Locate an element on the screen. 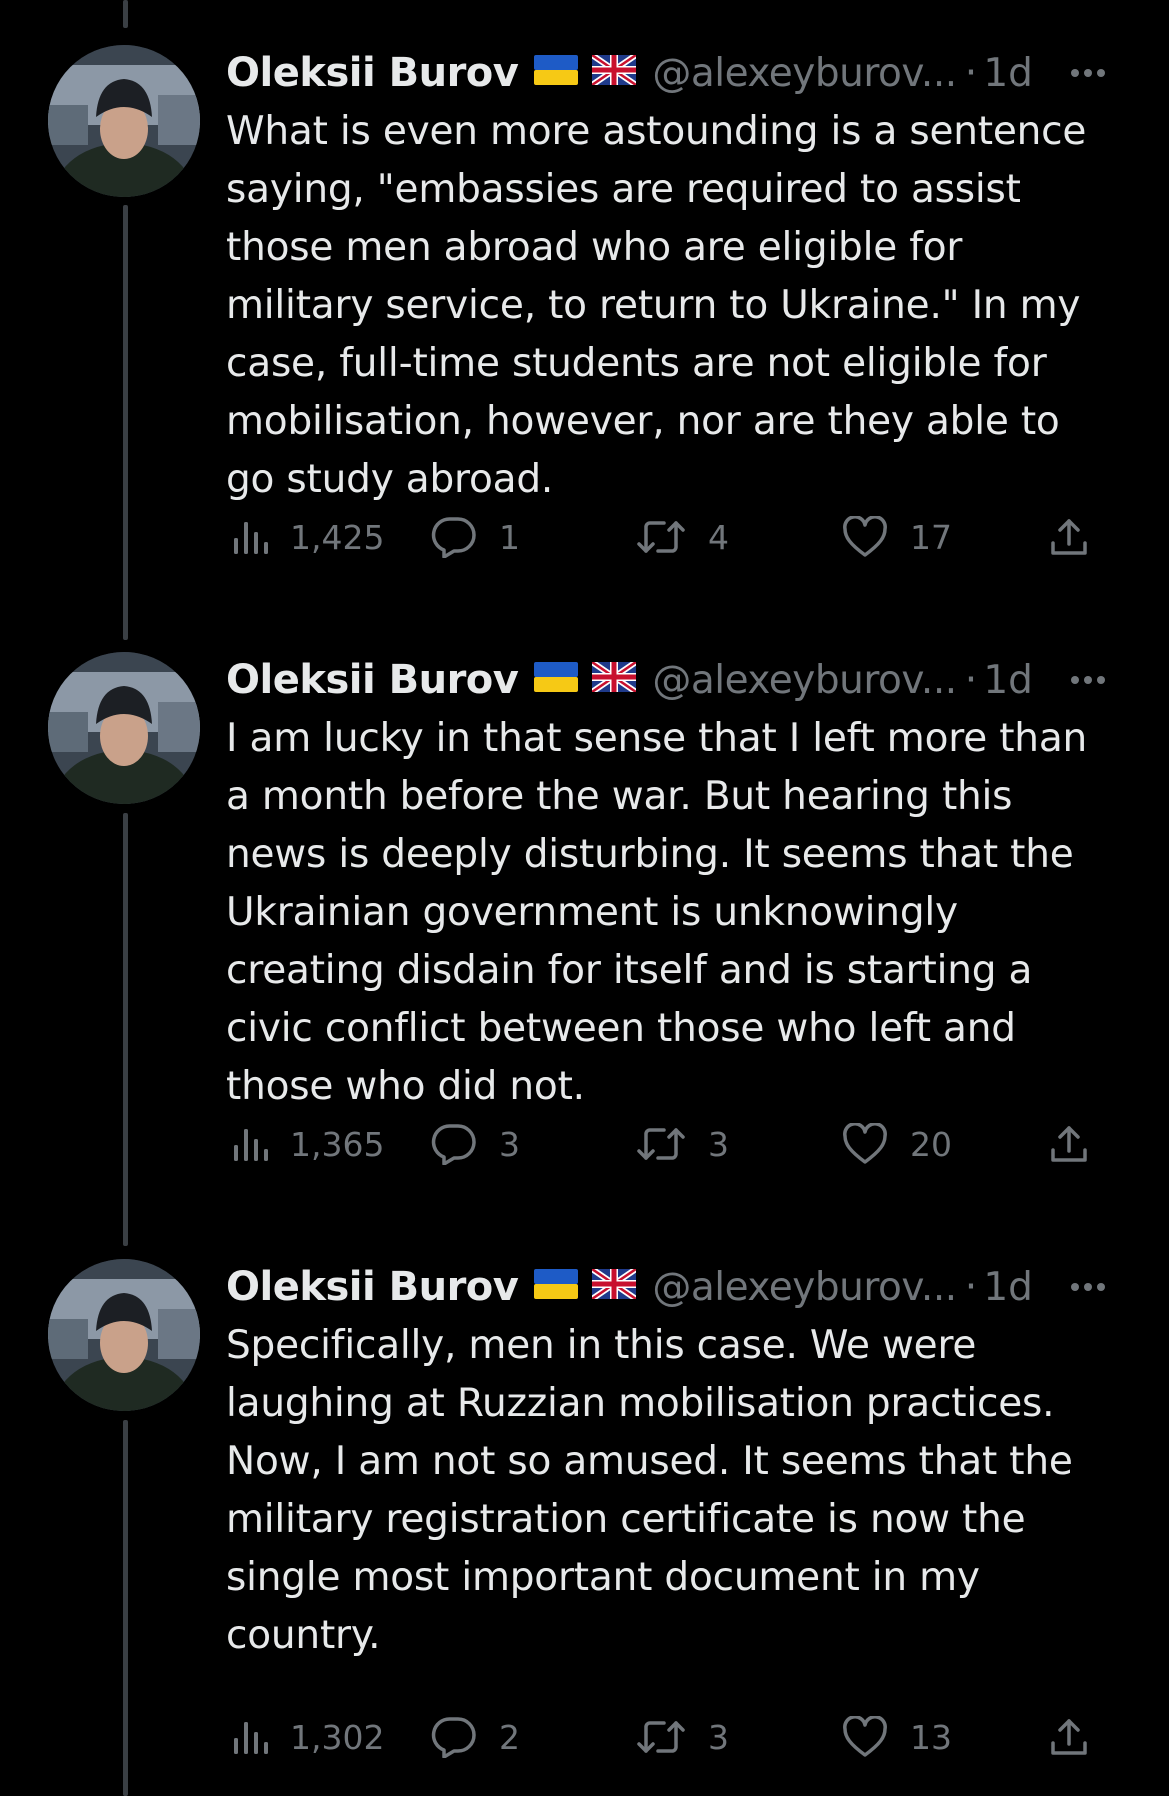 The height and width of the screenshot is (1796, 1169). reply-count: 3 is located at coordinates (509, 1144).